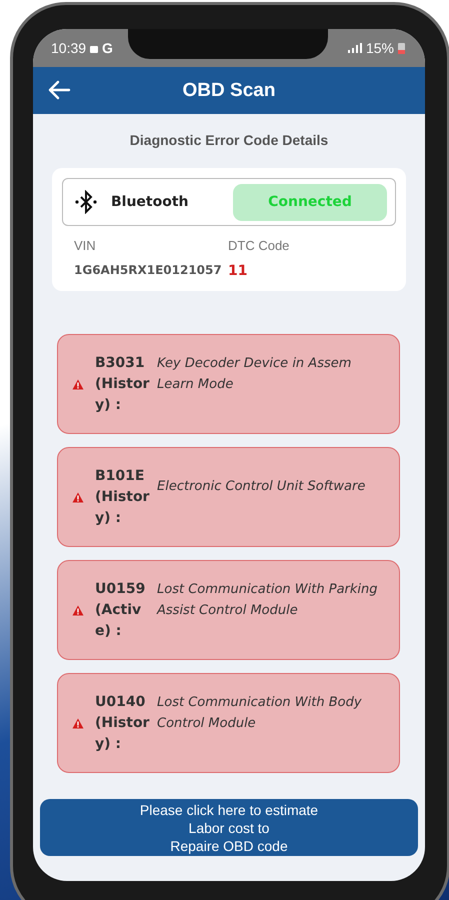 This screenshot has width=449, height=900. Describe the element at coordinates (94, 48) in the screenshot. I see `lock-icon` at that location.